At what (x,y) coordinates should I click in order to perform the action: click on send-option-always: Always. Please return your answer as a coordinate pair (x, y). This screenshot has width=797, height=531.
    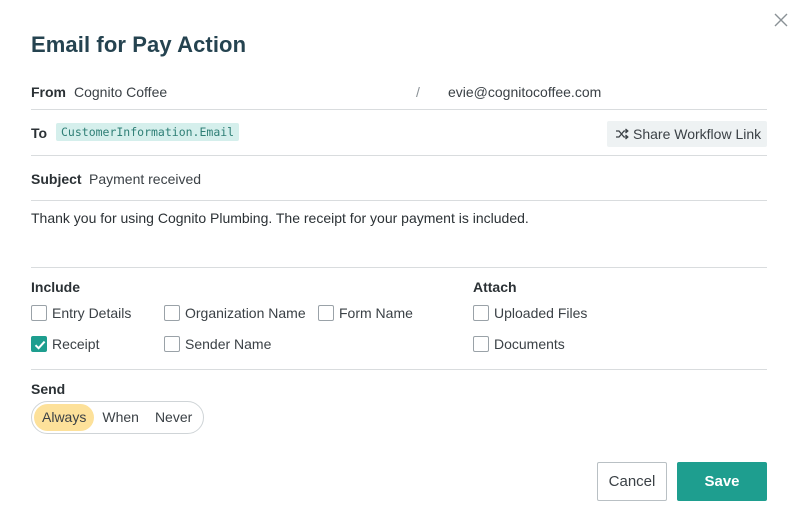
    Looking at the image, I should click on (64, 417).